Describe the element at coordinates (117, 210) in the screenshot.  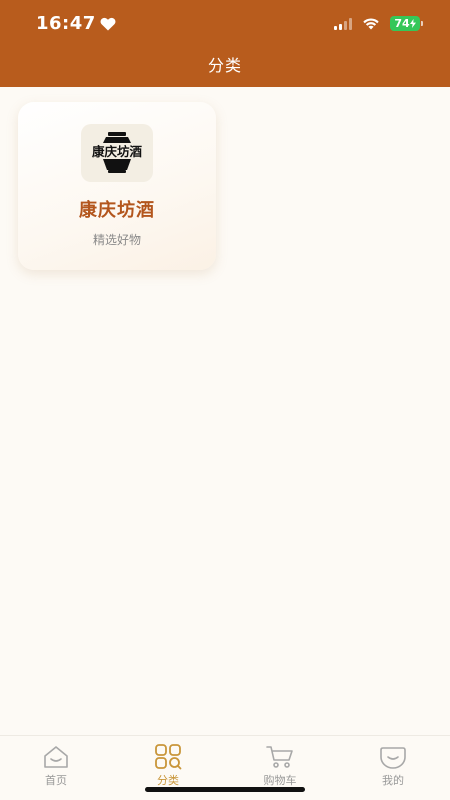
I see `category-title: 康庆坊酒` at that location.